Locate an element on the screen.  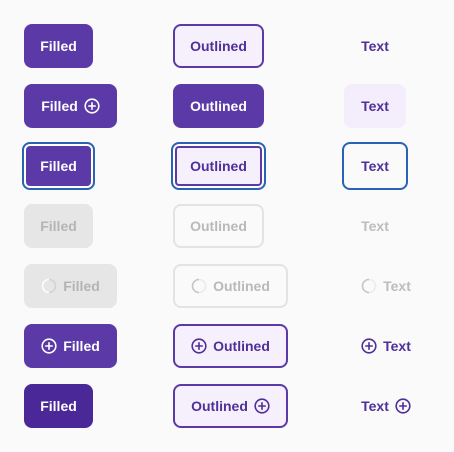
text-button-hover: Text is located at coordinates (375, 106).